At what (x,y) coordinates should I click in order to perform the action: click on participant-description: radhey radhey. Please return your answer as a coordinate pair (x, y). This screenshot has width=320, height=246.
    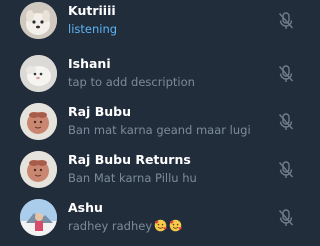
    Looking at the image, I should click on (169, 226).